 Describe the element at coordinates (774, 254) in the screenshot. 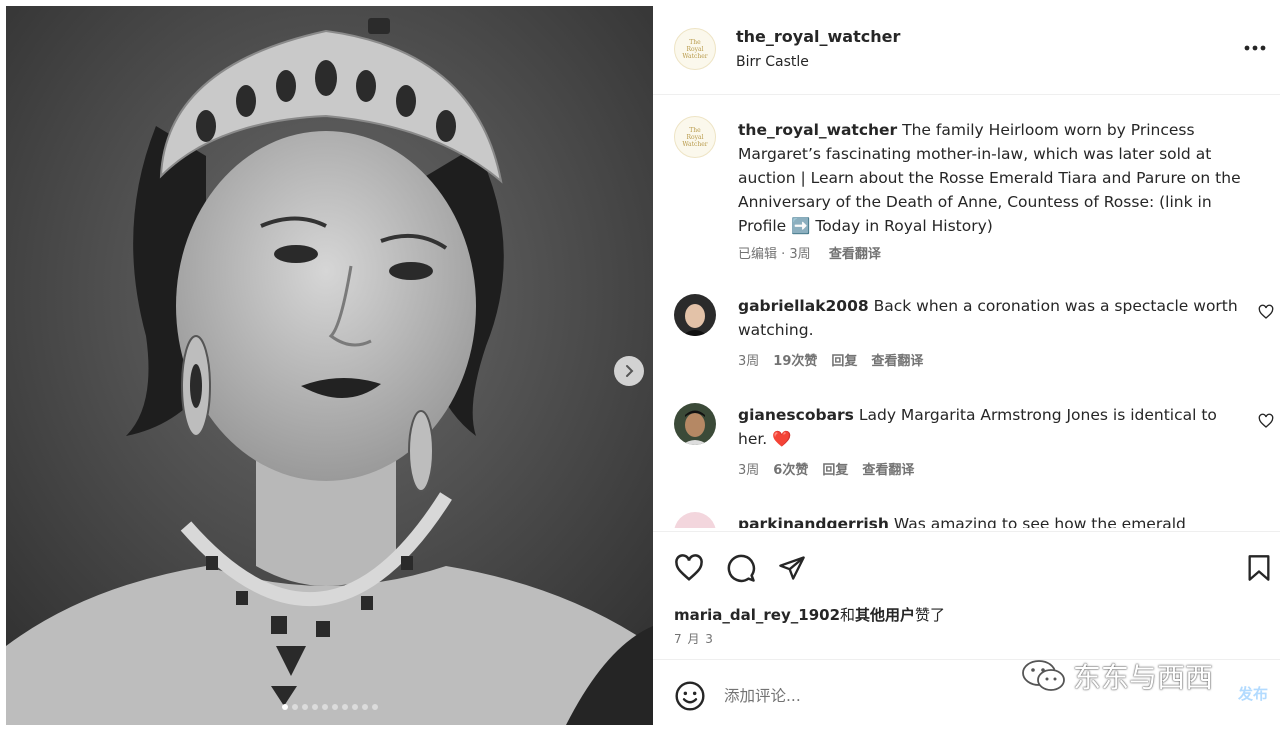

I see `caption-edited-time: 已编辑 · 3周` at that location.